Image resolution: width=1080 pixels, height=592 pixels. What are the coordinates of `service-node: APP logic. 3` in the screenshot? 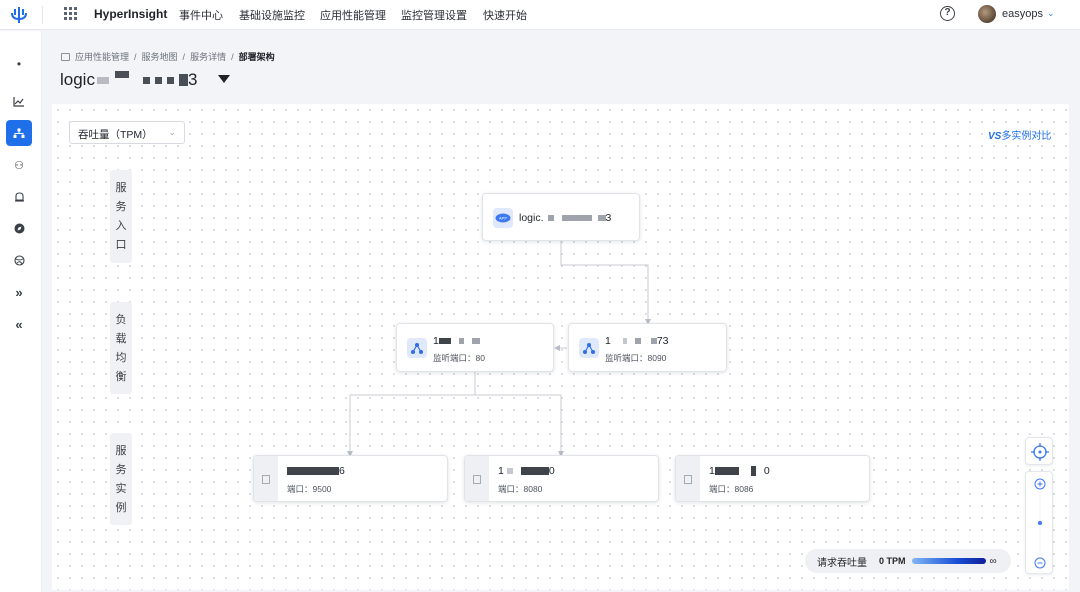 It's located at (561, 217).